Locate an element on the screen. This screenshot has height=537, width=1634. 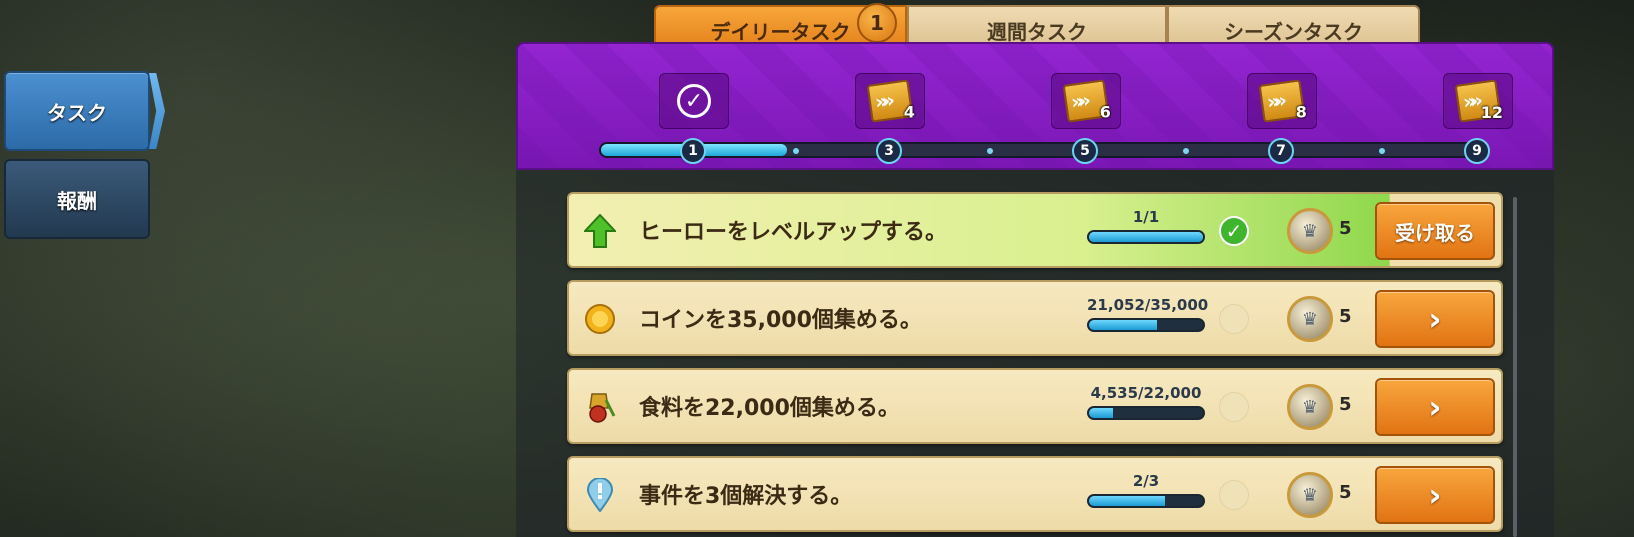
ticket-icon: »» 6 is located at coordinates (1086, 101).